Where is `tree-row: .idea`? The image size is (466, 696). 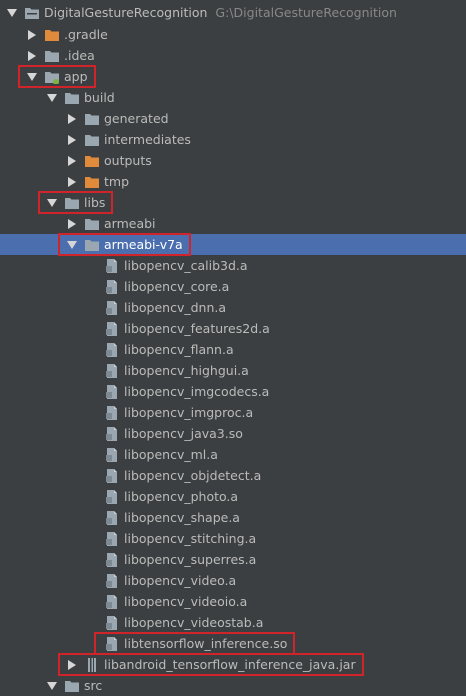
tree-row: .idea is located at coordinates (233, 55).